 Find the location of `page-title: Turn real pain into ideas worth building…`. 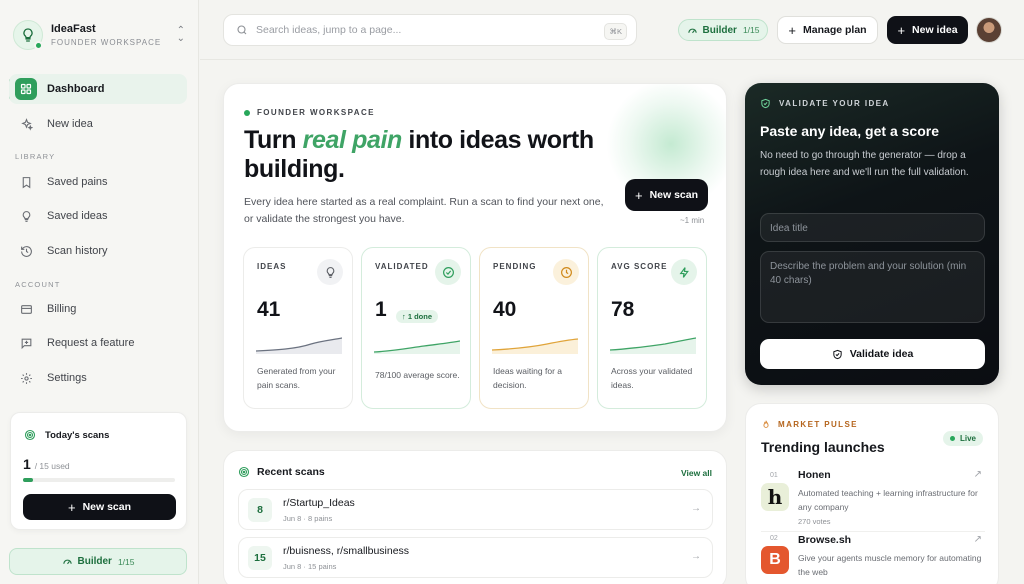

page-title: Turn real pain into ideas worth building… is located at coordinates (419, 154).